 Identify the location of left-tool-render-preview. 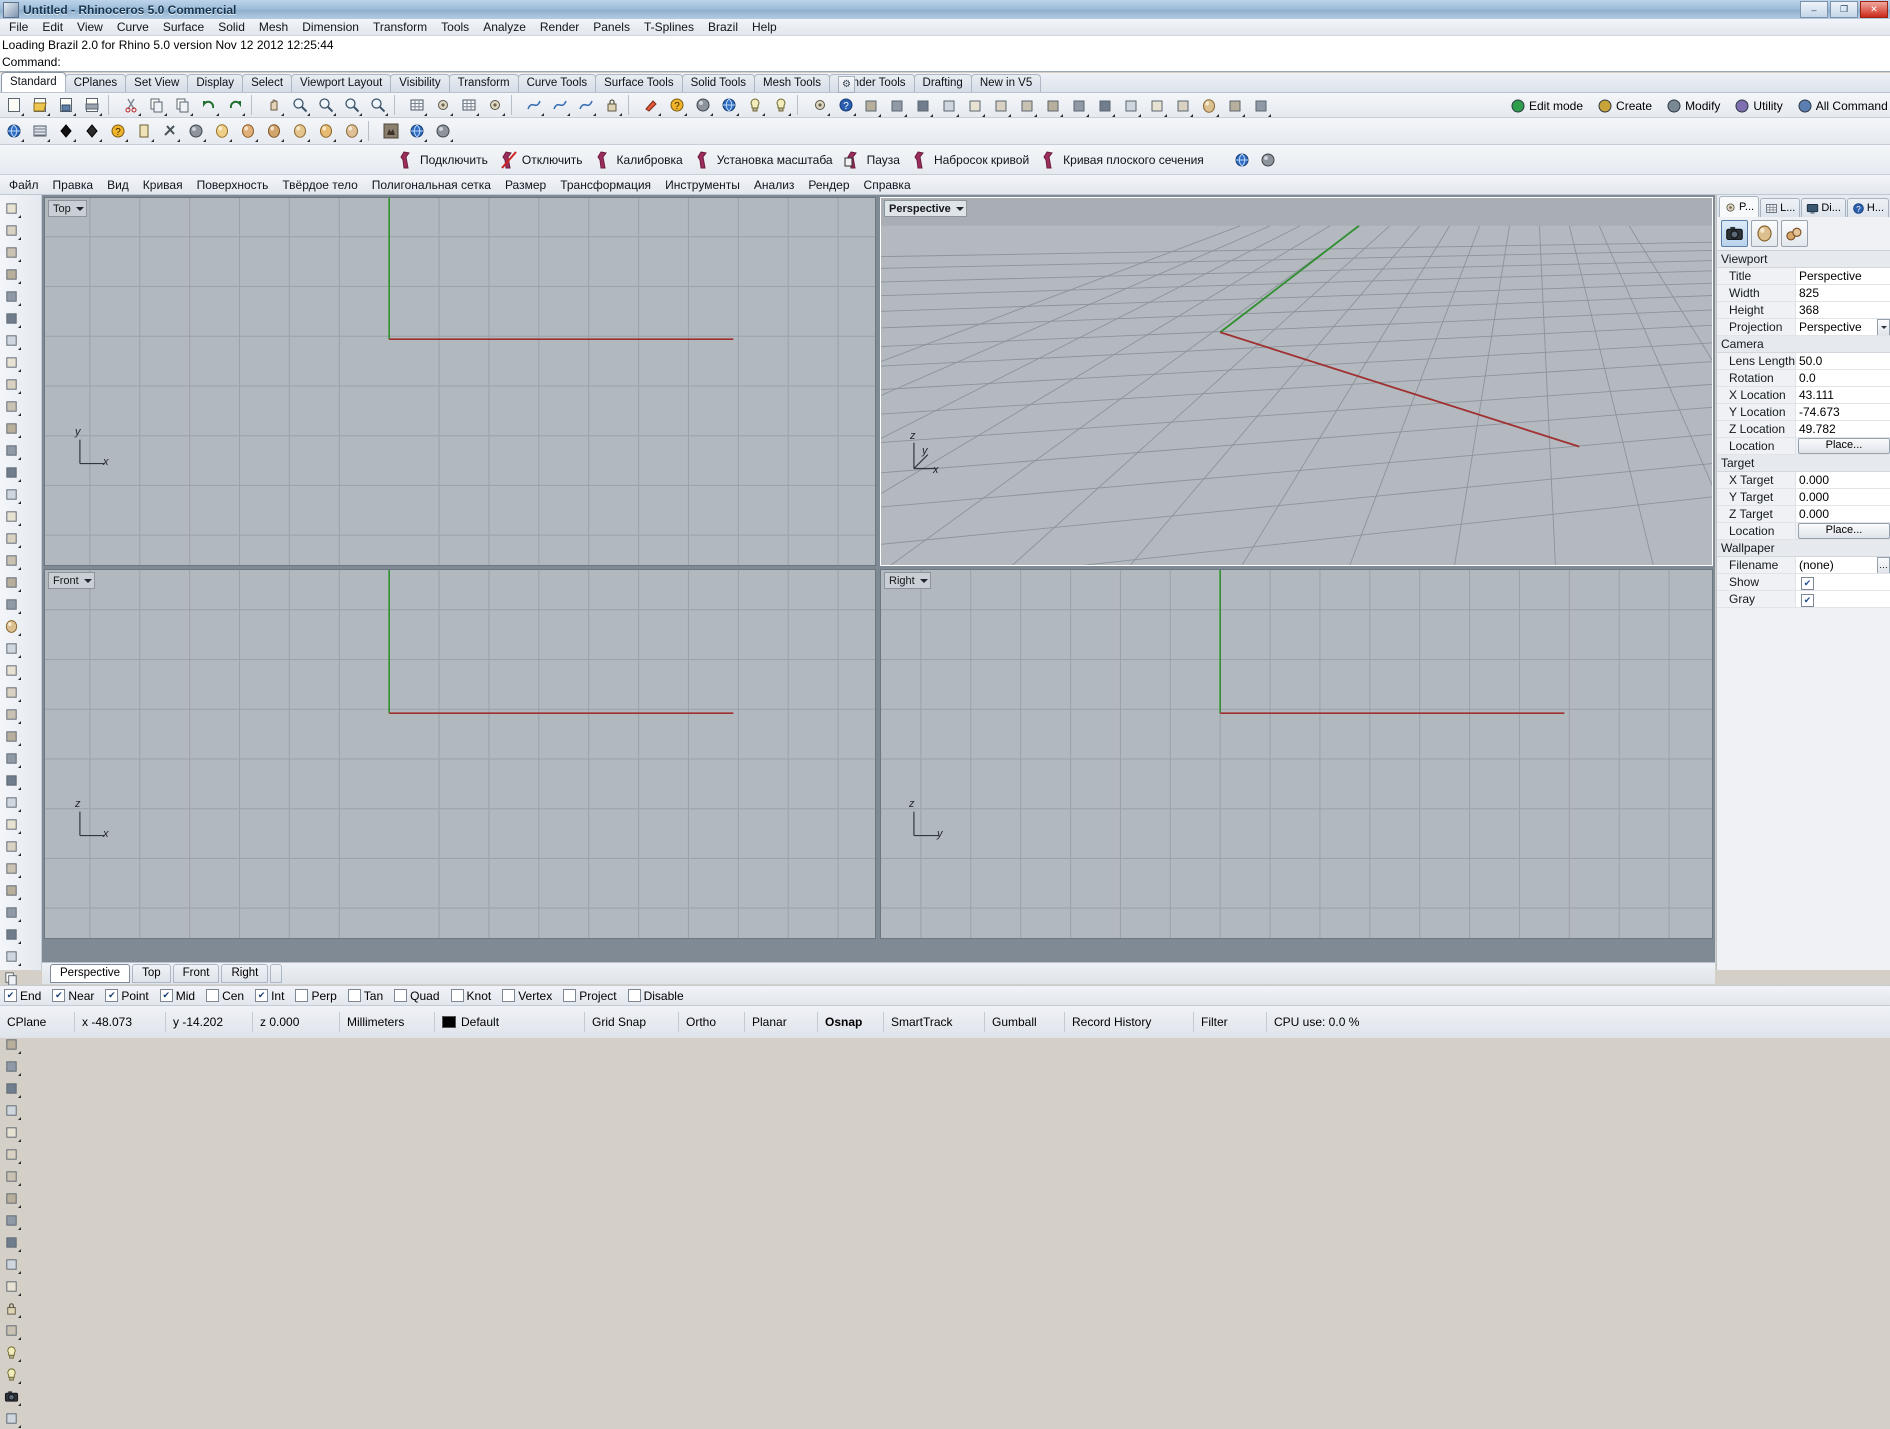
(11, 1418).